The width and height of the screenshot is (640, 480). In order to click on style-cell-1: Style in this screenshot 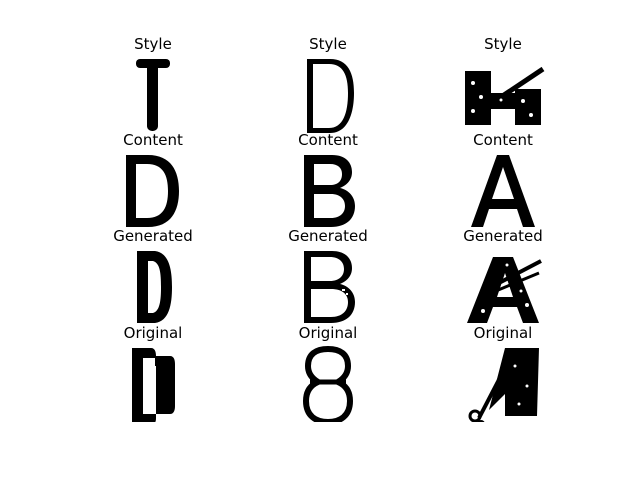, I will do `click(328, 84)`.